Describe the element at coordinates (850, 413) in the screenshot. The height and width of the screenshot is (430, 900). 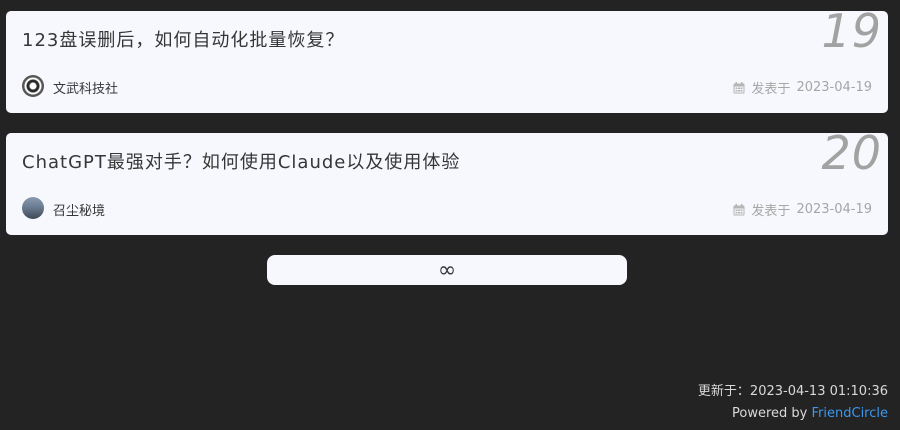
I see `friendcircle-link: FriendCircle` at that location.